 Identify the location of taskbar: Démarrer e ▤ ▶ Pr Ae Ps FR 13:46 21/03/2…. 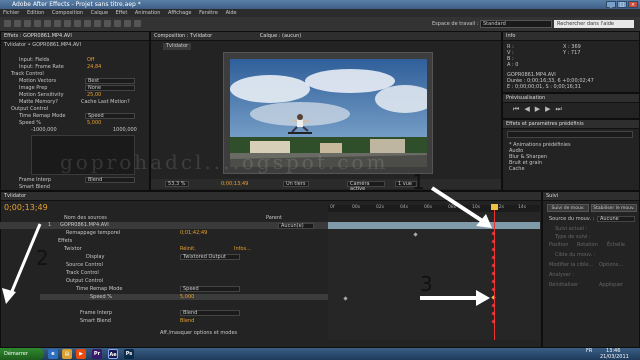
(320, 354).